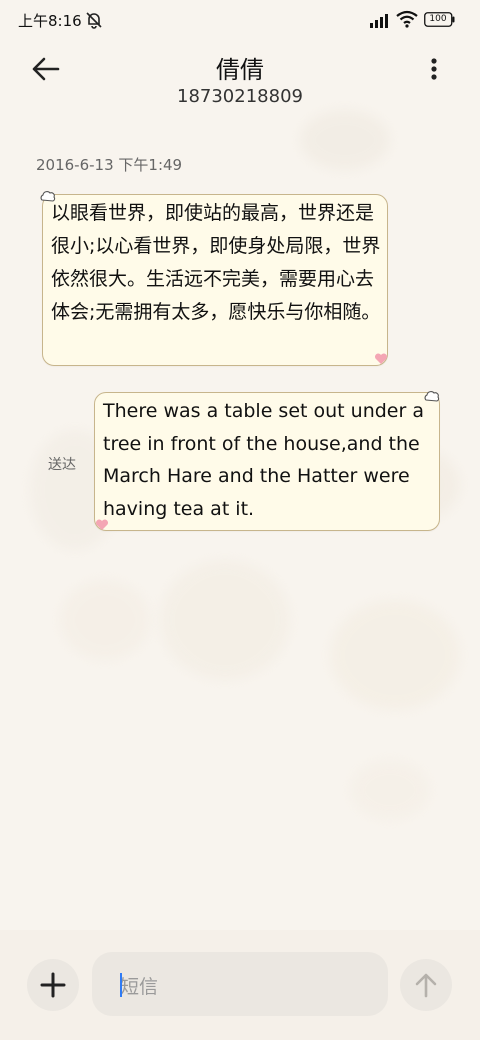 Image resolution: width=480 pixels, height=1040 pixels. I want to click on message-timestamp: 2016-6-13 下午1:49, so click(109, 165).